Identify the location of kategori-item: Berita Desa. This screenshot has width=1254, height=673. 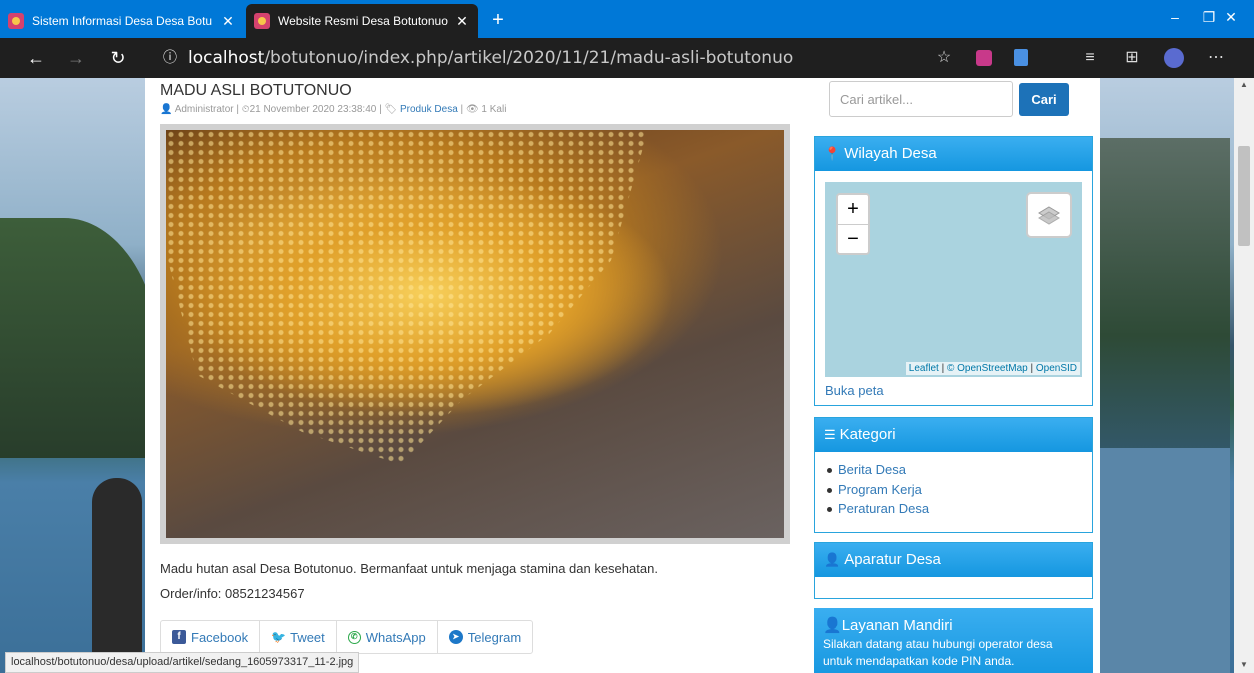
(959, 470).